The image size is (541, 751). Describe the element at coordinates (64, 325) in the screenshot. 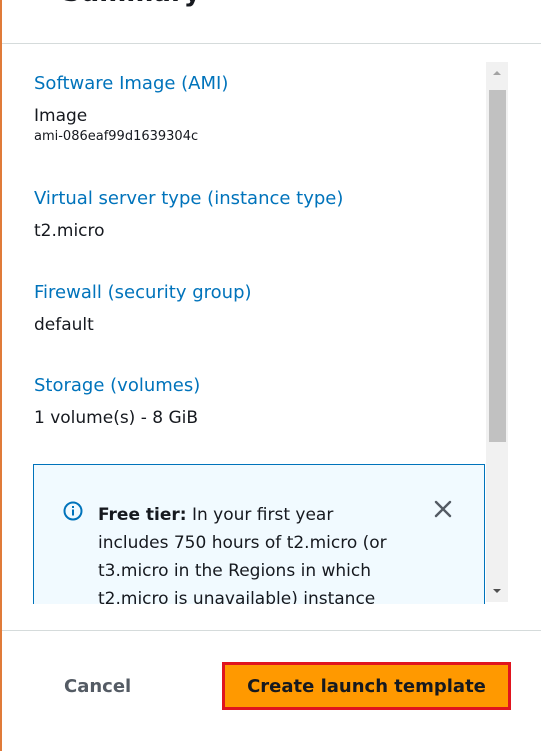

I see `firewall-value: default` at that location.